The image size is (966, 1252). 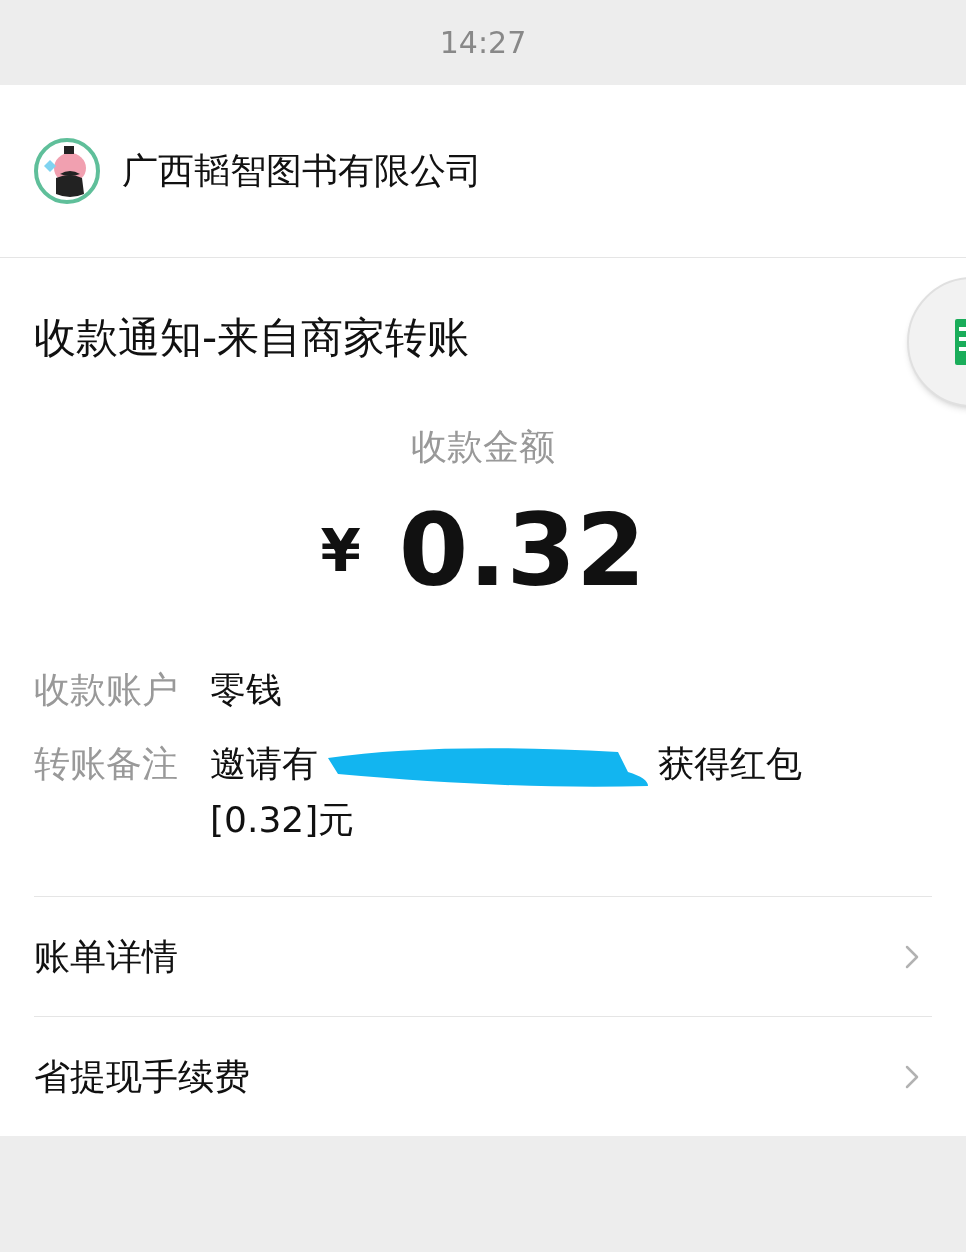 What do you see at coordinates (960, 342) in the screenshot?
I see `document-icon` at bounding box center [960, 342].